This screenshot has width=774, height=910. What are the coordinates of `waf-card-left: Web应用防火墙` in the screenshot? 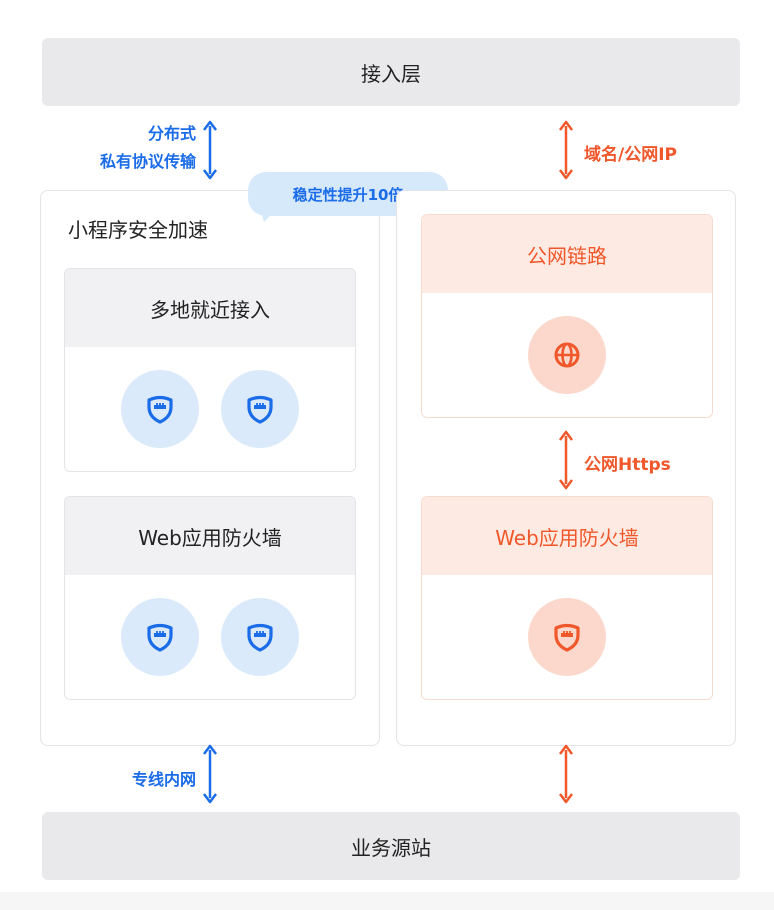 It's located at (210, 598).